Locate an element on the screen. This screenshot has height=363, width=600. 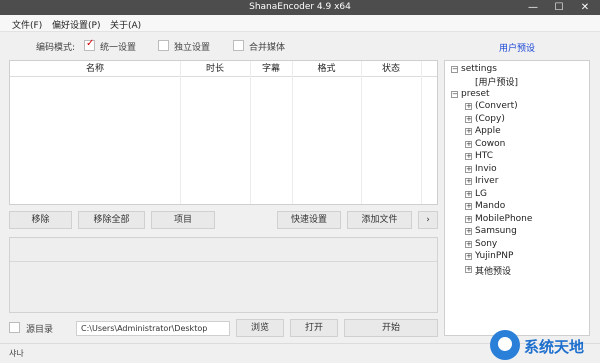
quick-settings-button: 快速设置 is located at coordinates (309, 220).